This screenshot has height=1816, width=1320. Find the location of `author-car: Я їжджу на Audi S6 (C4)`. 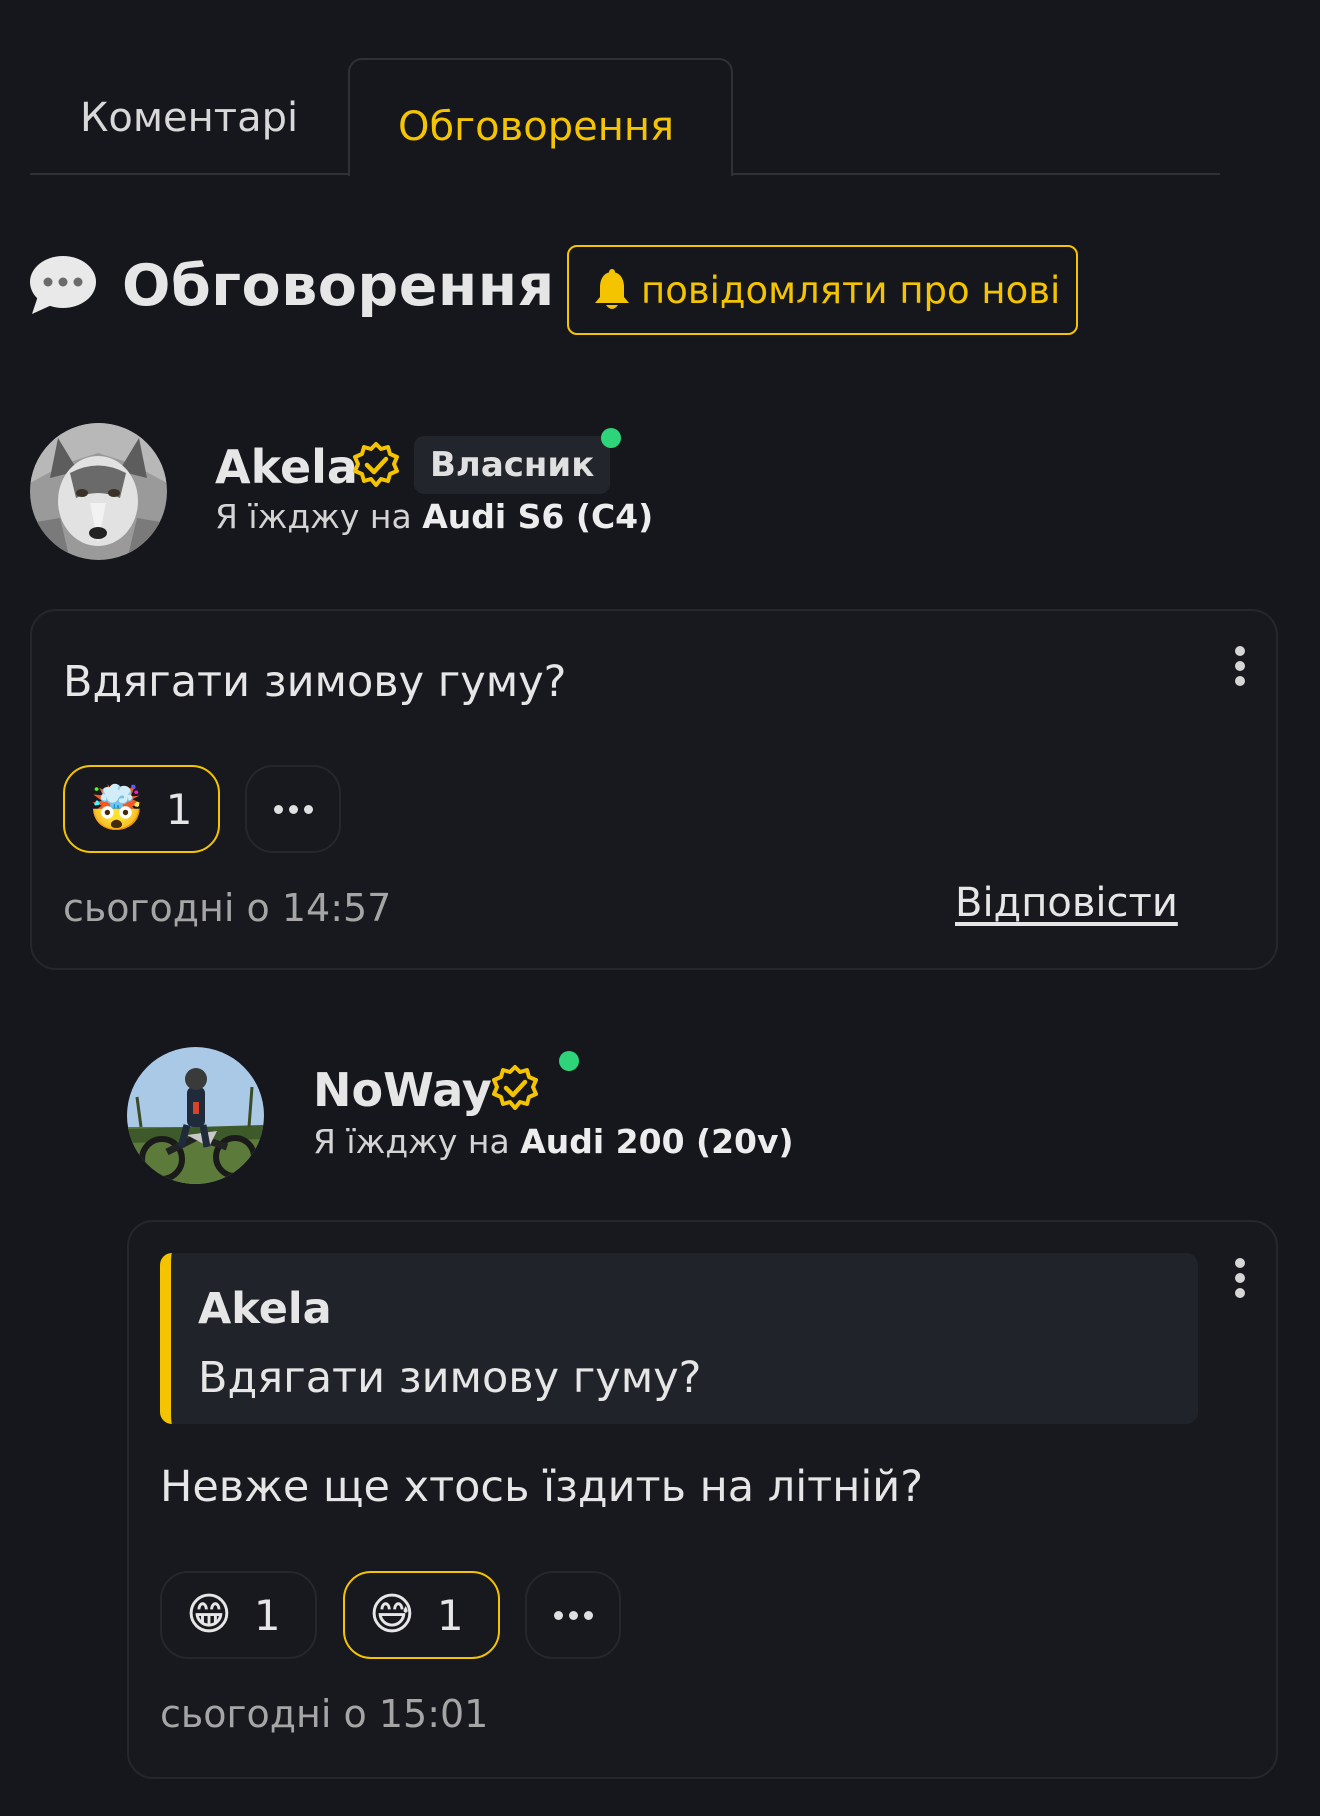

author-car: Я їжджу на Audi S6 (C4) is located at coordinates (434, 516).